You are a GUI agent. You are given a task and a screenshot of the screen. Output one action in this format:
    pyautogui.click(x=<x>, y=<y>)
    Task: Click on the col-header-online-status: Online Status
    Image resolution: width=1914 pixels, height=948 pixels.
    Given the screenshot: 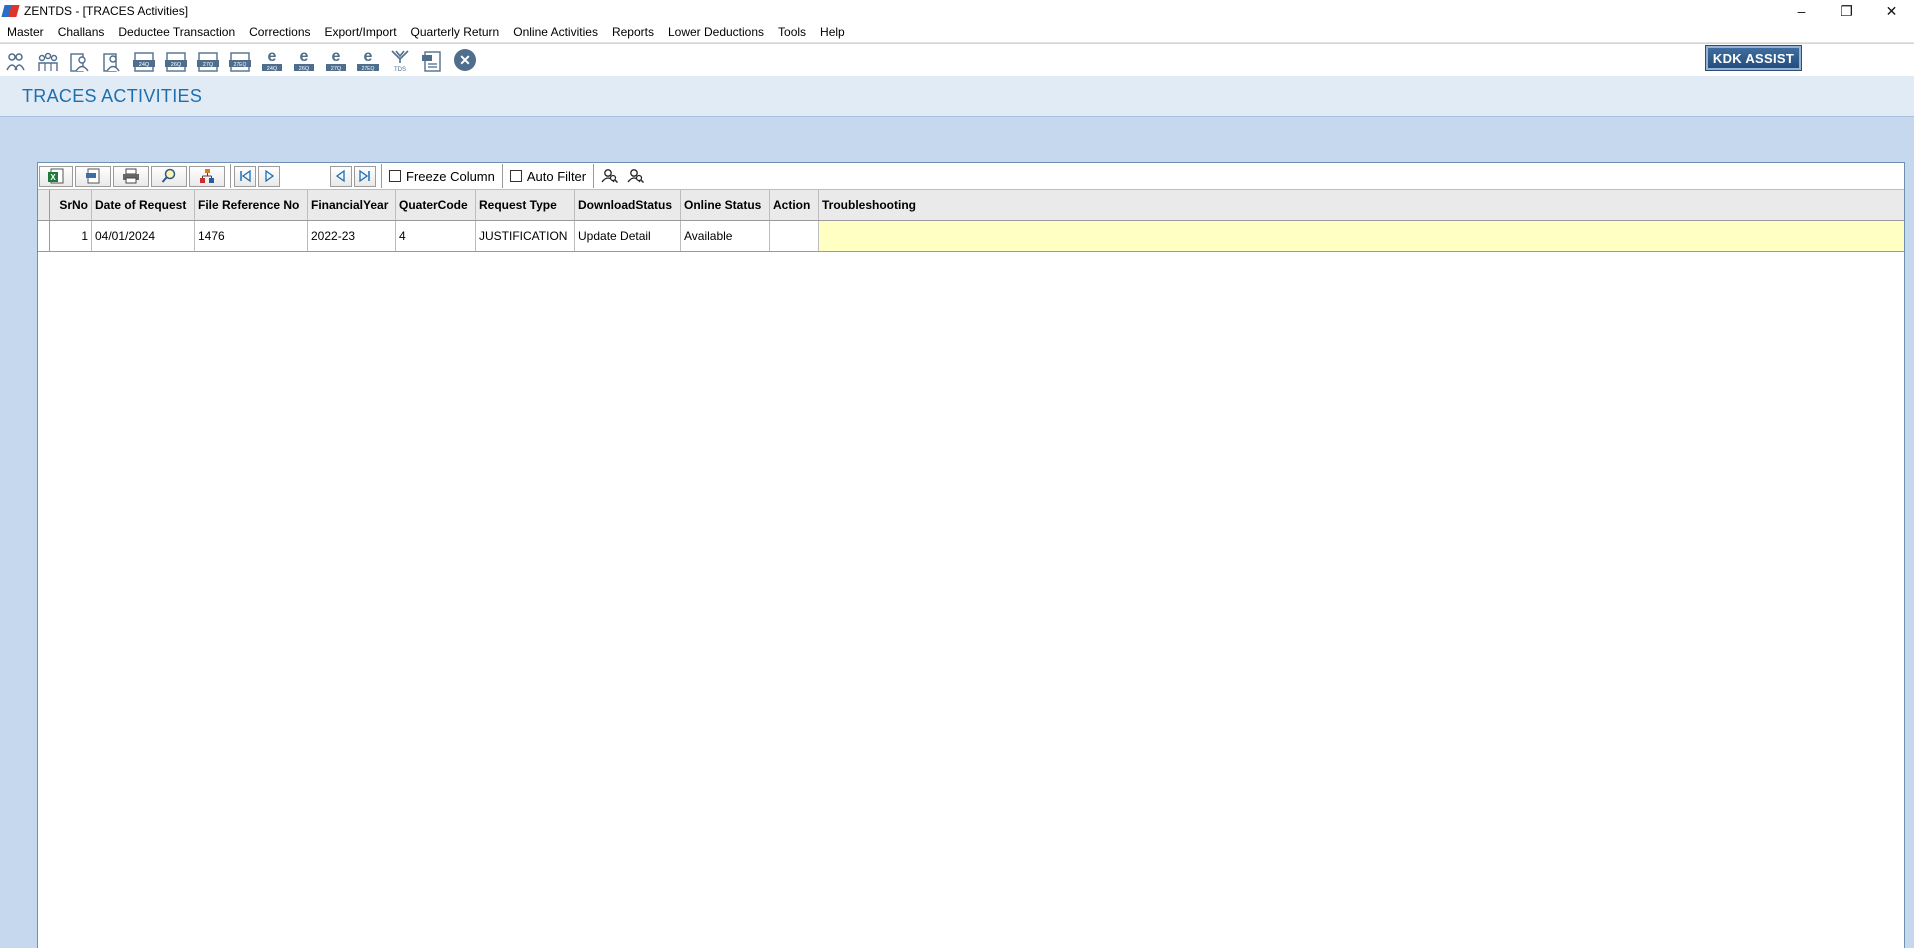 What is the action you would take?
    pyautogui.click(x=725, y=205)
    